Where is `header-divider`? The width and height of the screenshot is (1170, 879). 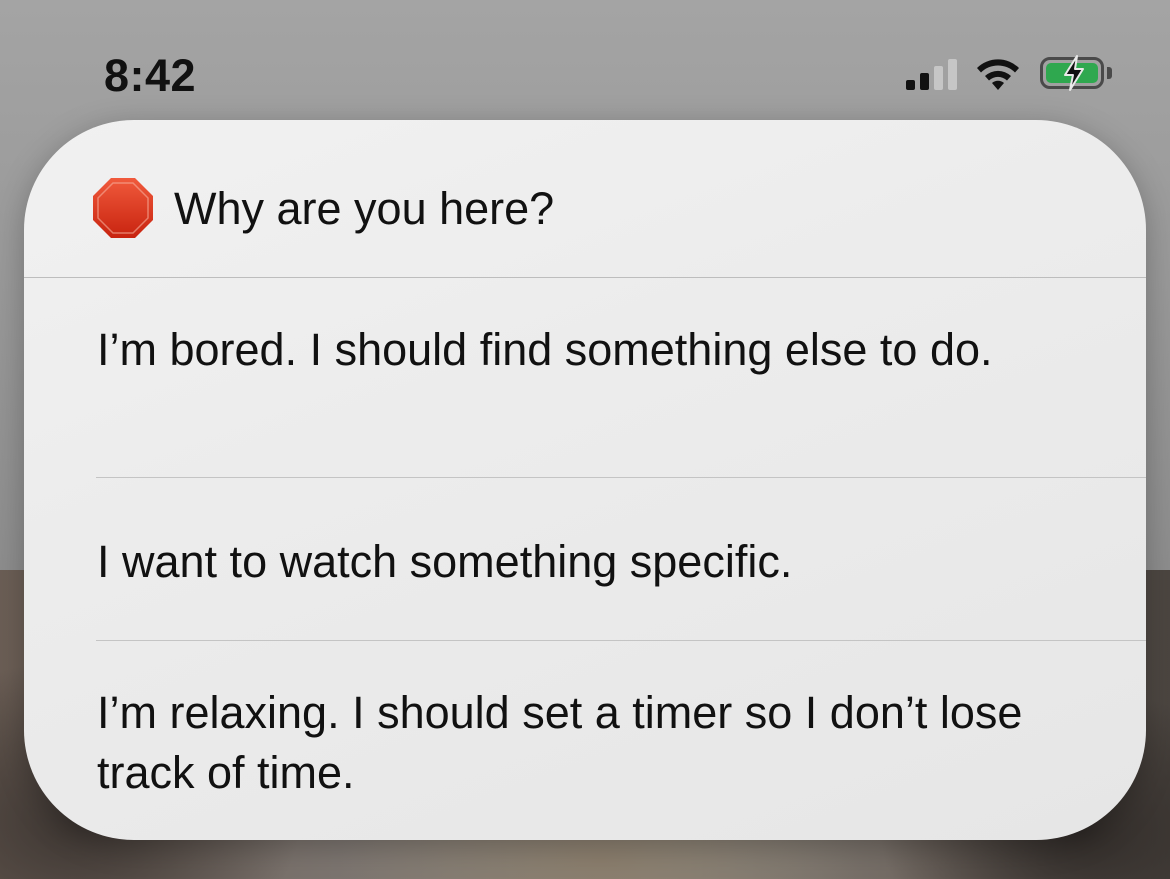 header-divider is located at coordinates (585, 277).